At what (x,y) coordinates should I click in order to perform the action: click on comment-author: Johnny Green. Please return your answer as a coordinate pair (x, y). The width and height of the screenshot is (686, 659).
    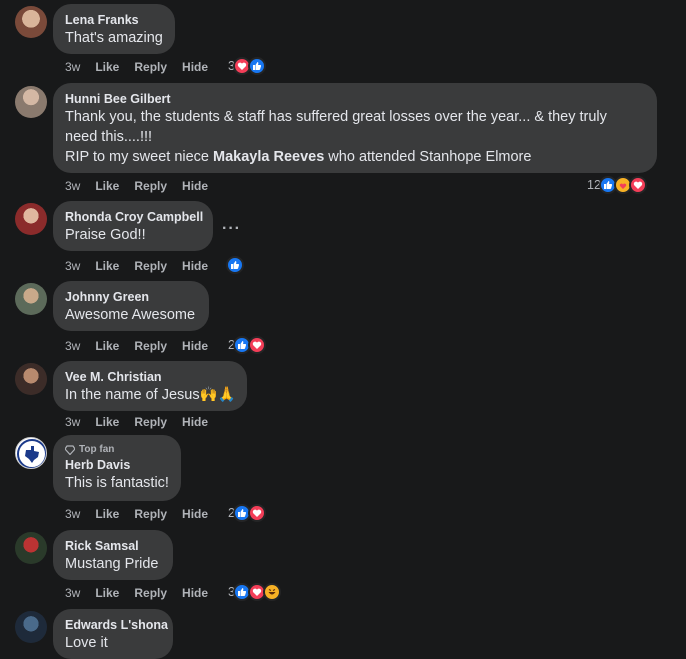
    Looking at the image, I should click on (131, 297).